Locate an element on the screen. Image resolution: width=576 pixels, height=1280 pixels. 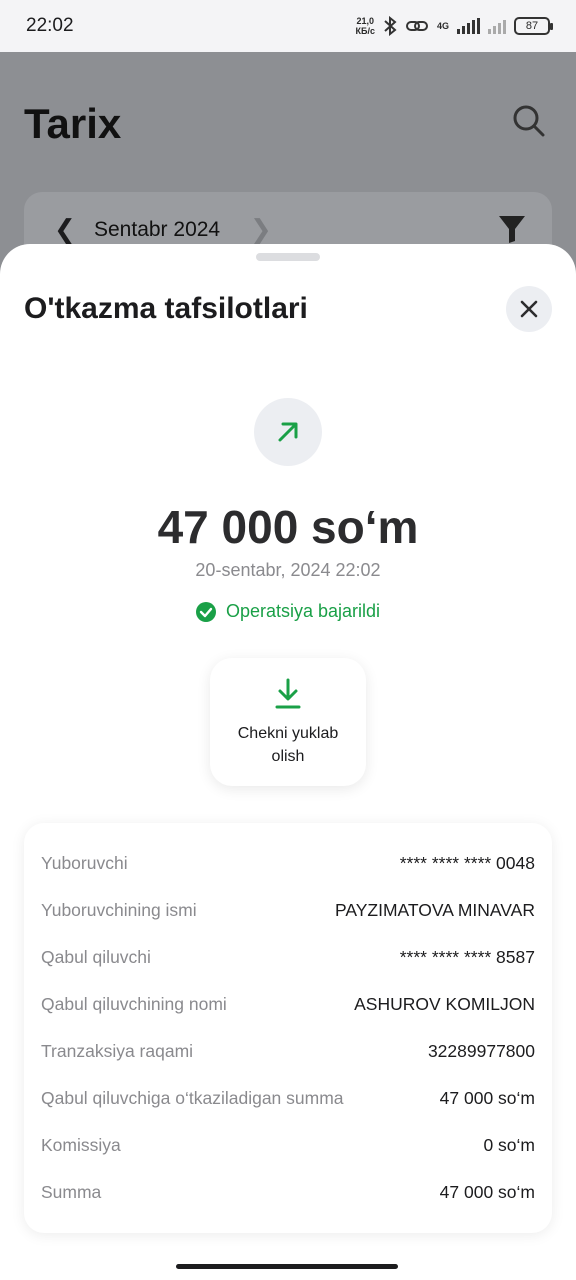
download-receipt-button: Chekni yuklab olish is located at coordinates (288, 722).